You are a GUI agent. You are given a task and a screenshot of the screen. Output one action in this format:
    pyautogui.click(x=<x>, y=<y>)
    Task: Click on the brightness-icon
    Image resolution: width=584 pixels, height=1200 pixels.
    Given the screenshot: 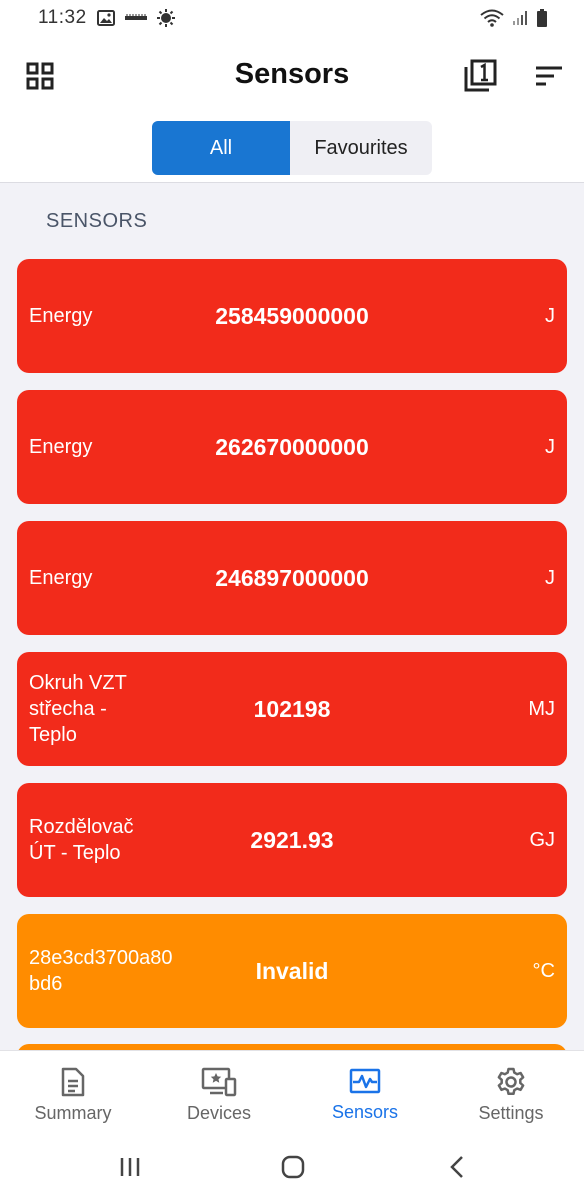 What is the action you would take?
    pyautogui.click(x=165, y=18)
    